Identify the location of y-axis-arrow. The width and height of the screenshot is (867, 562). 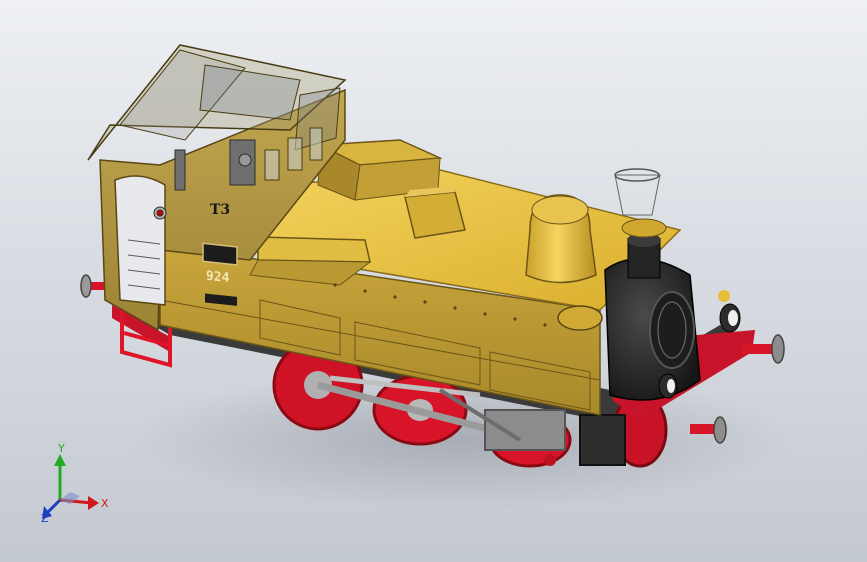
(60, 460).